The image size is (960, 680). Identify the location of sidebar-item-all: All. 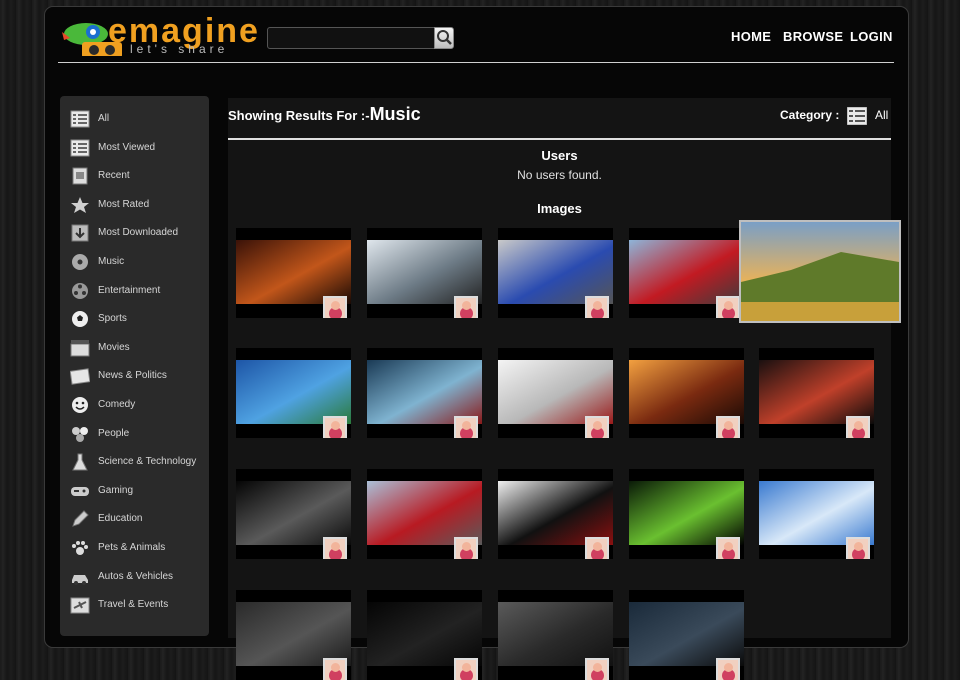
(137, 120).